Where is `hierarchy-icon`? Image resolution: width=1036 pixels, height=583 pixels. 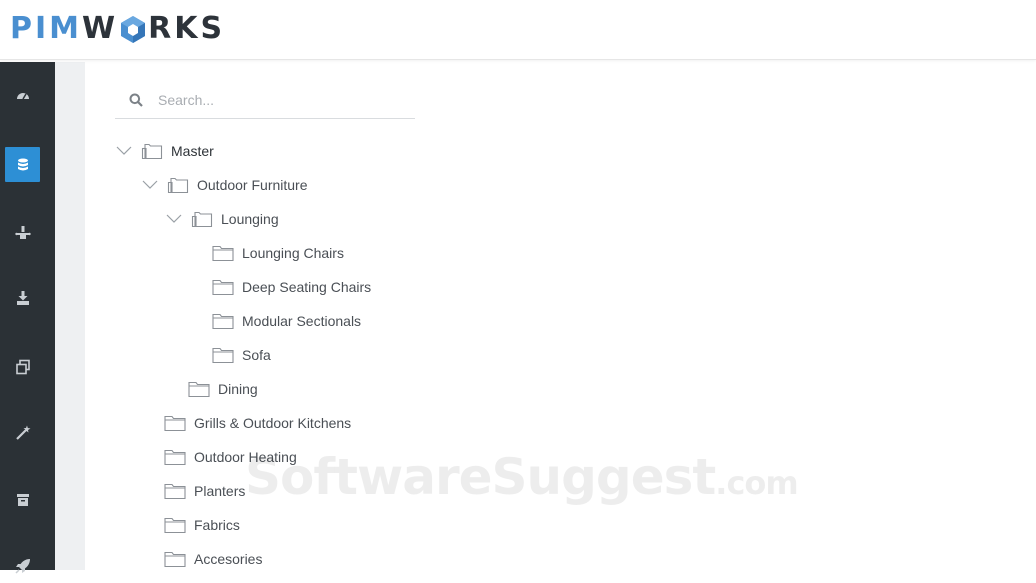
hierarchy-icon is located at coordinates (22, 232).